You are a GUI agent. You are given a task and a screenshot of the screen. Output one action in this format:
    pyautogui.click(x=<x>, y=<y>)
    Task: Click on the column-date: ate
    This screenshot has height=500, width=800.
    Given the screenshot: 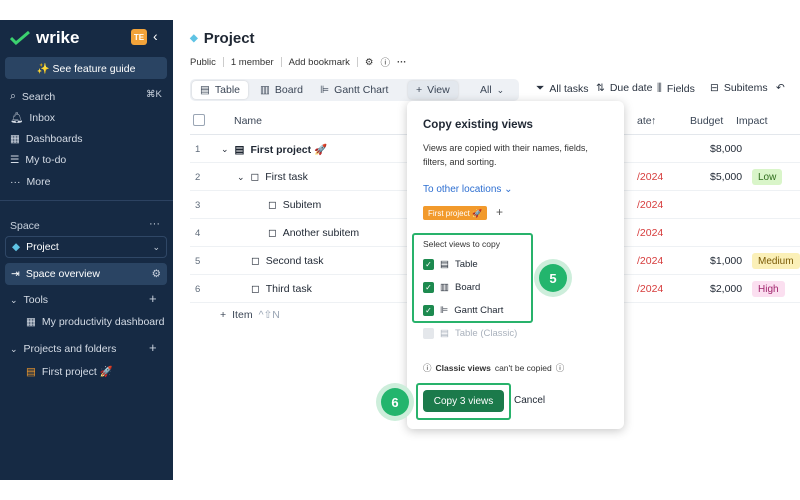 What is the action you would take?
    pyautogui.click(x=644, y=121)
    